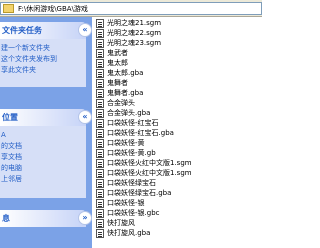 The image size is (320, 248). I want to click on file-item: 鬼舞者, so click(179, 83).